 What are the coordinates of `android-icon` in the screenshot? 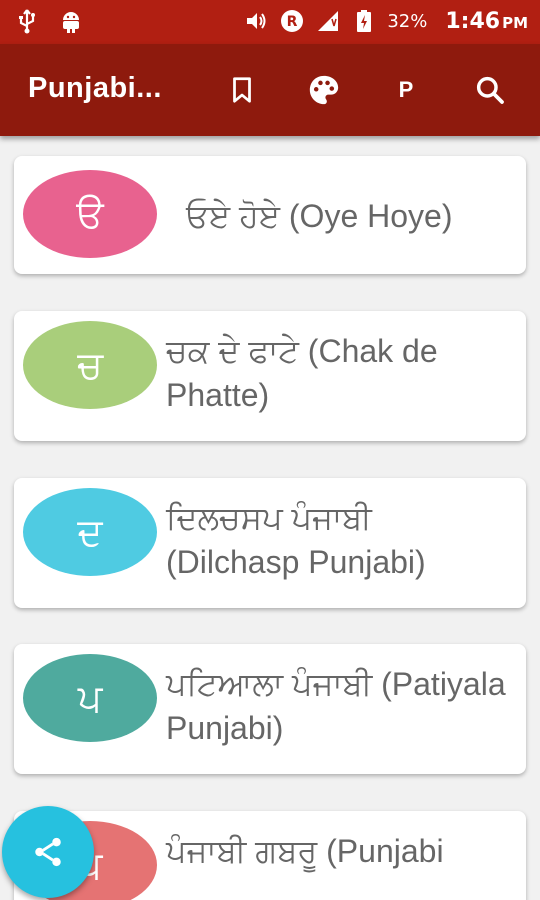 It's located at (71, 21).